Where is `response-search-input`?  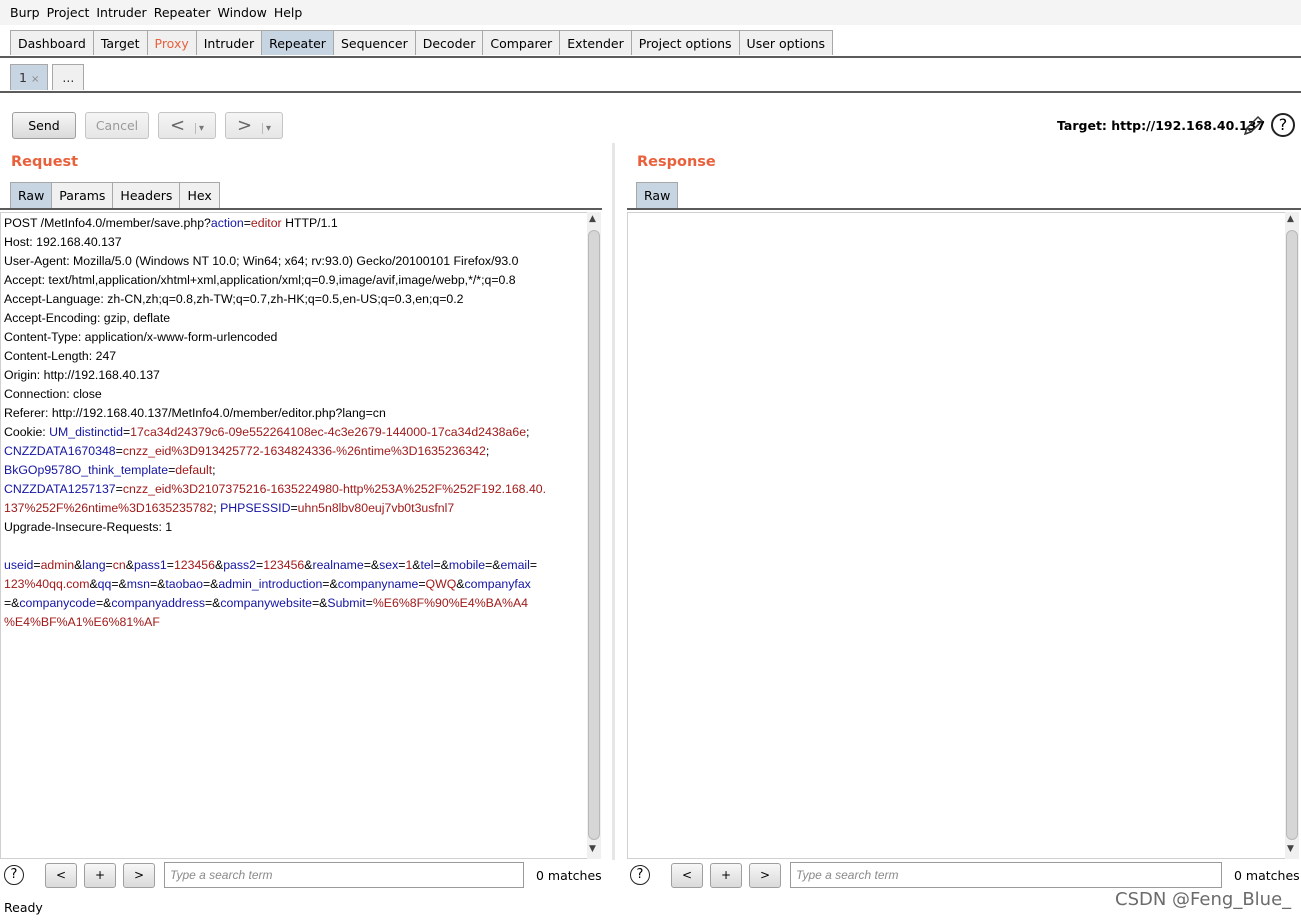
response-search-input is located at coordinates (1006, 875).